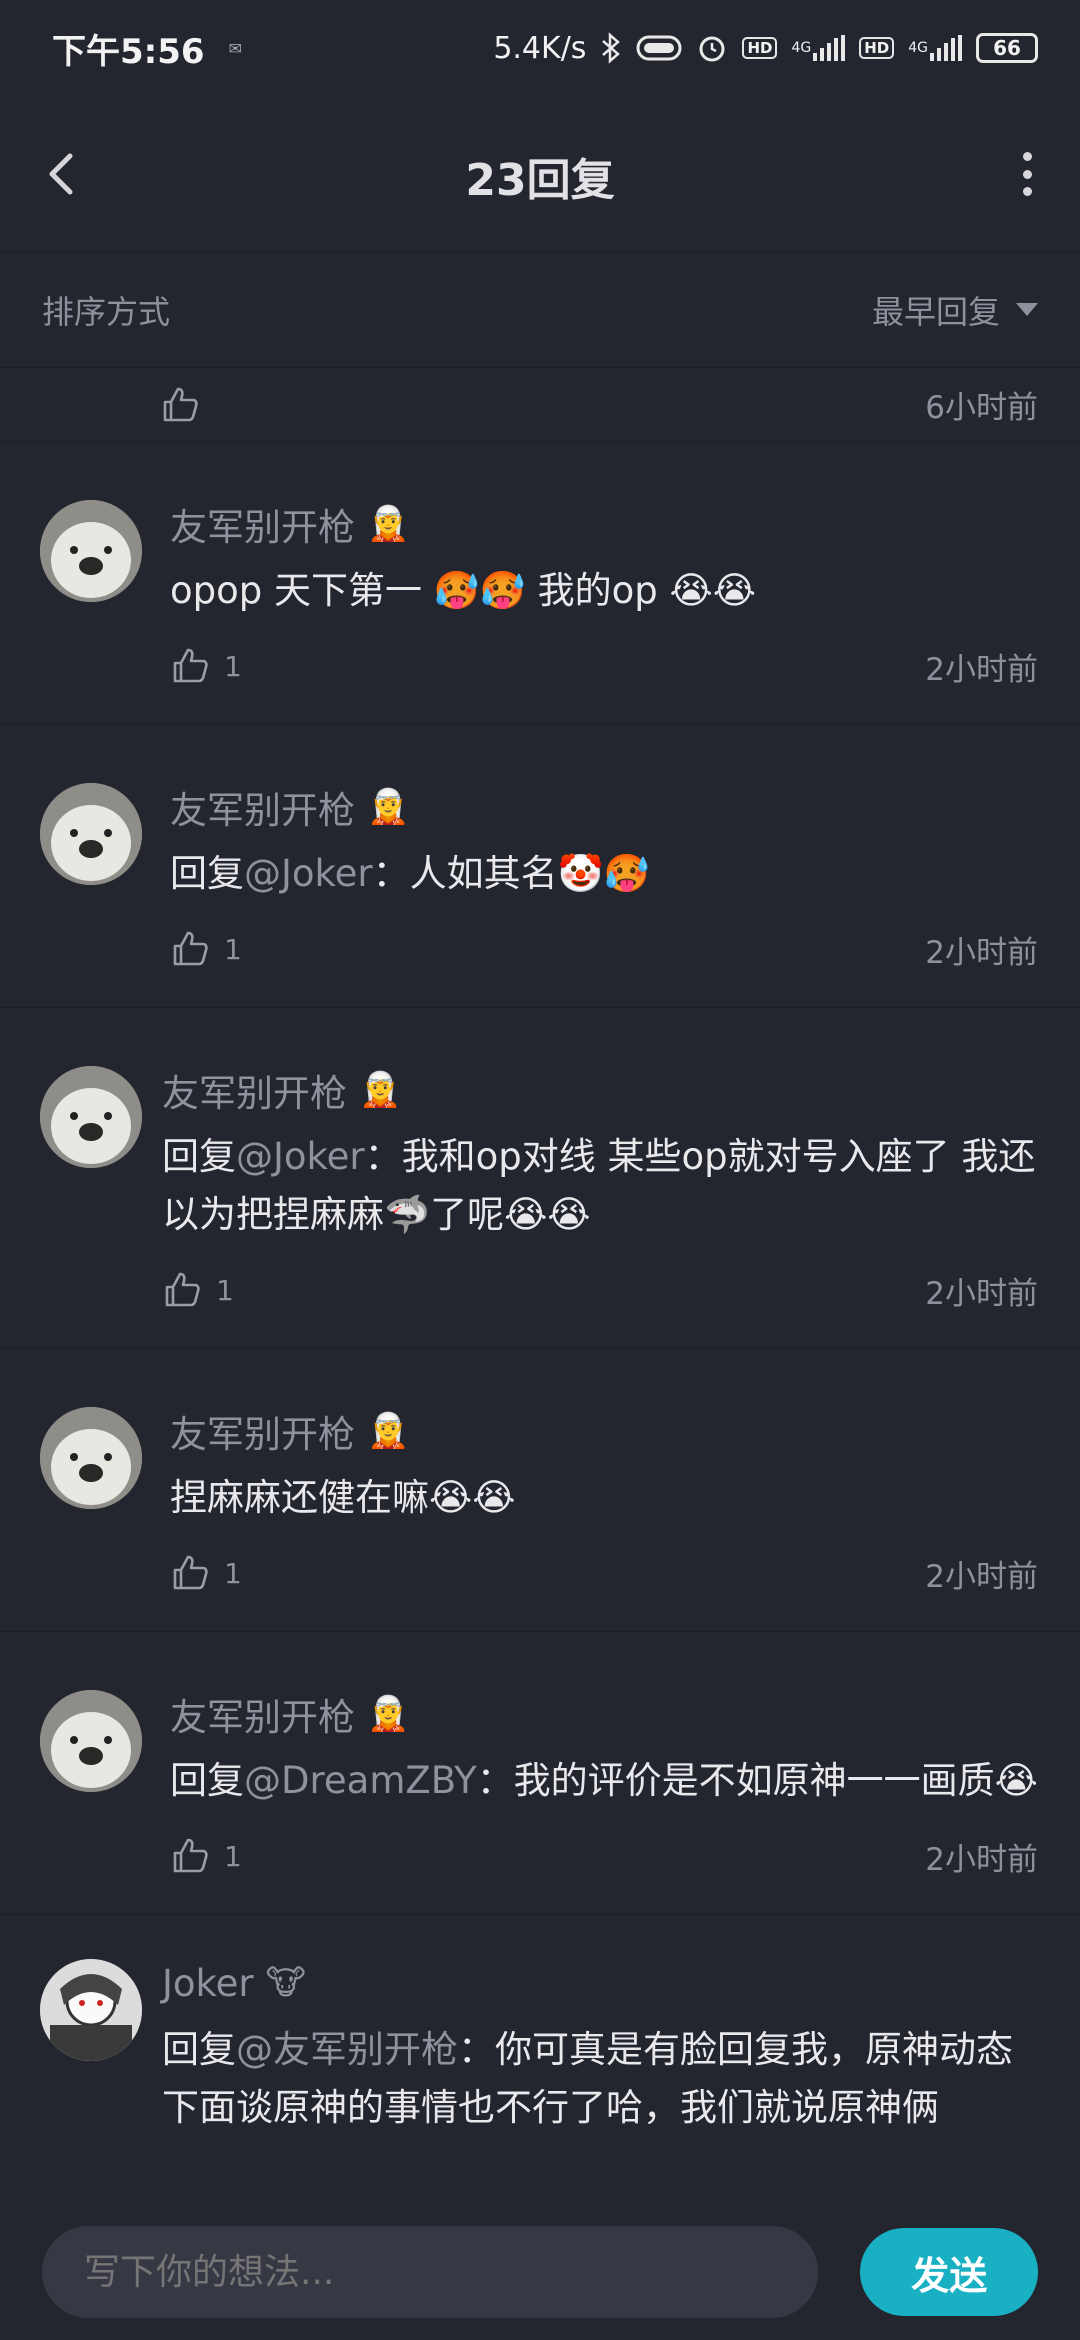 The height and width of the screenshot is (2340, 1080). I want to click on like-button, so click(180, 405).